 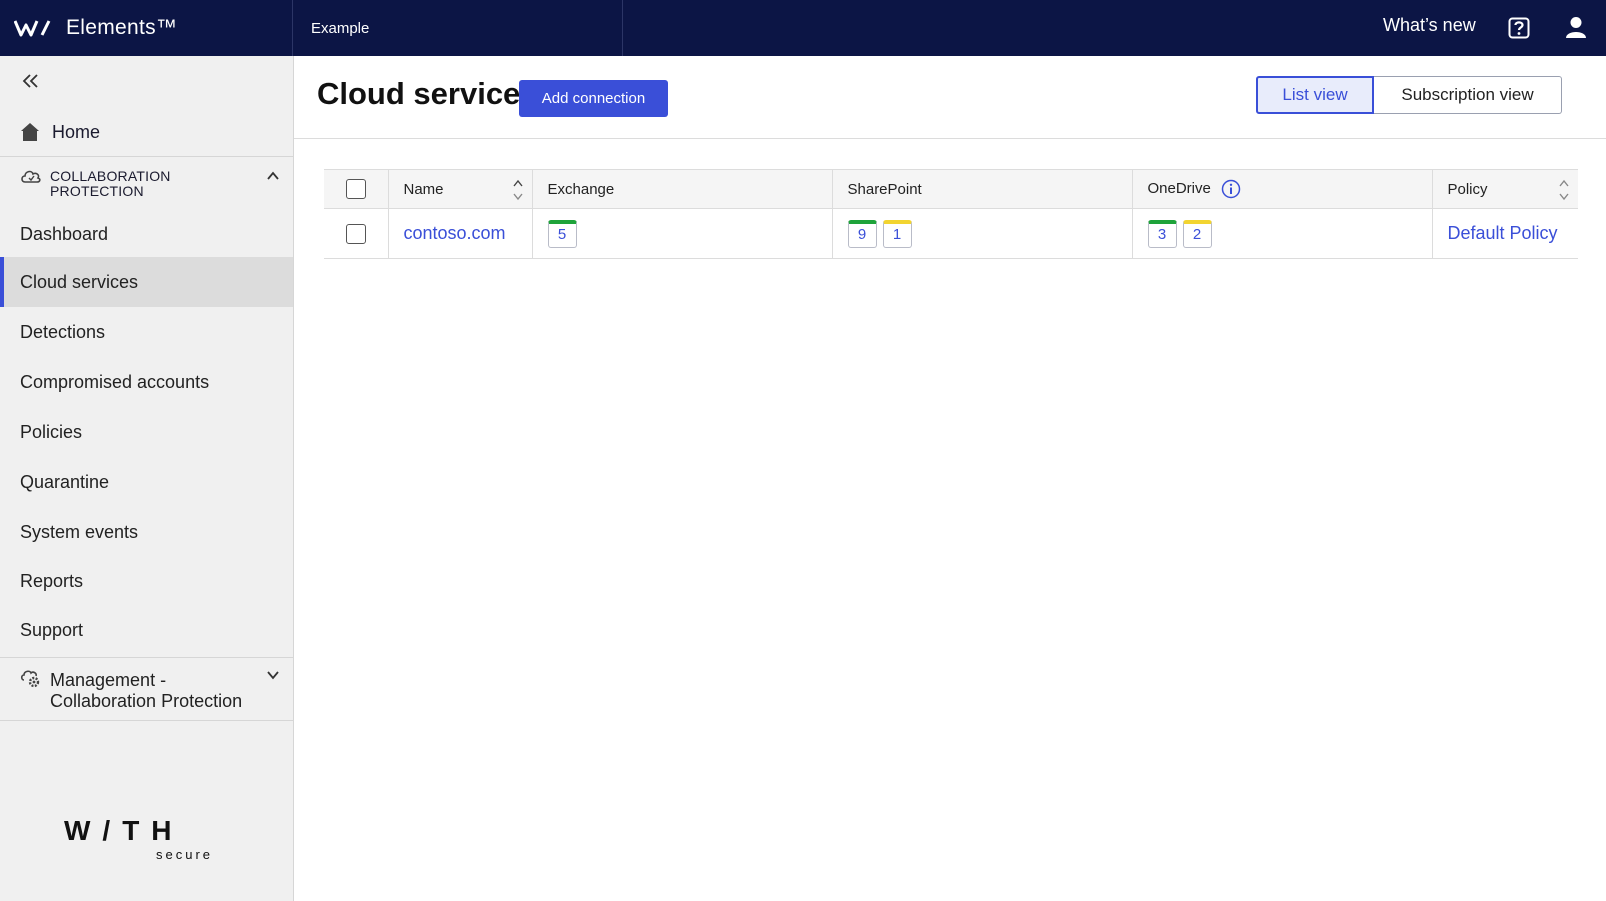 What do you see at coordinates (862, 233) in the screenshot?
I see `sharepoint-ok-badge: 9` at bounding box center [862, 233].